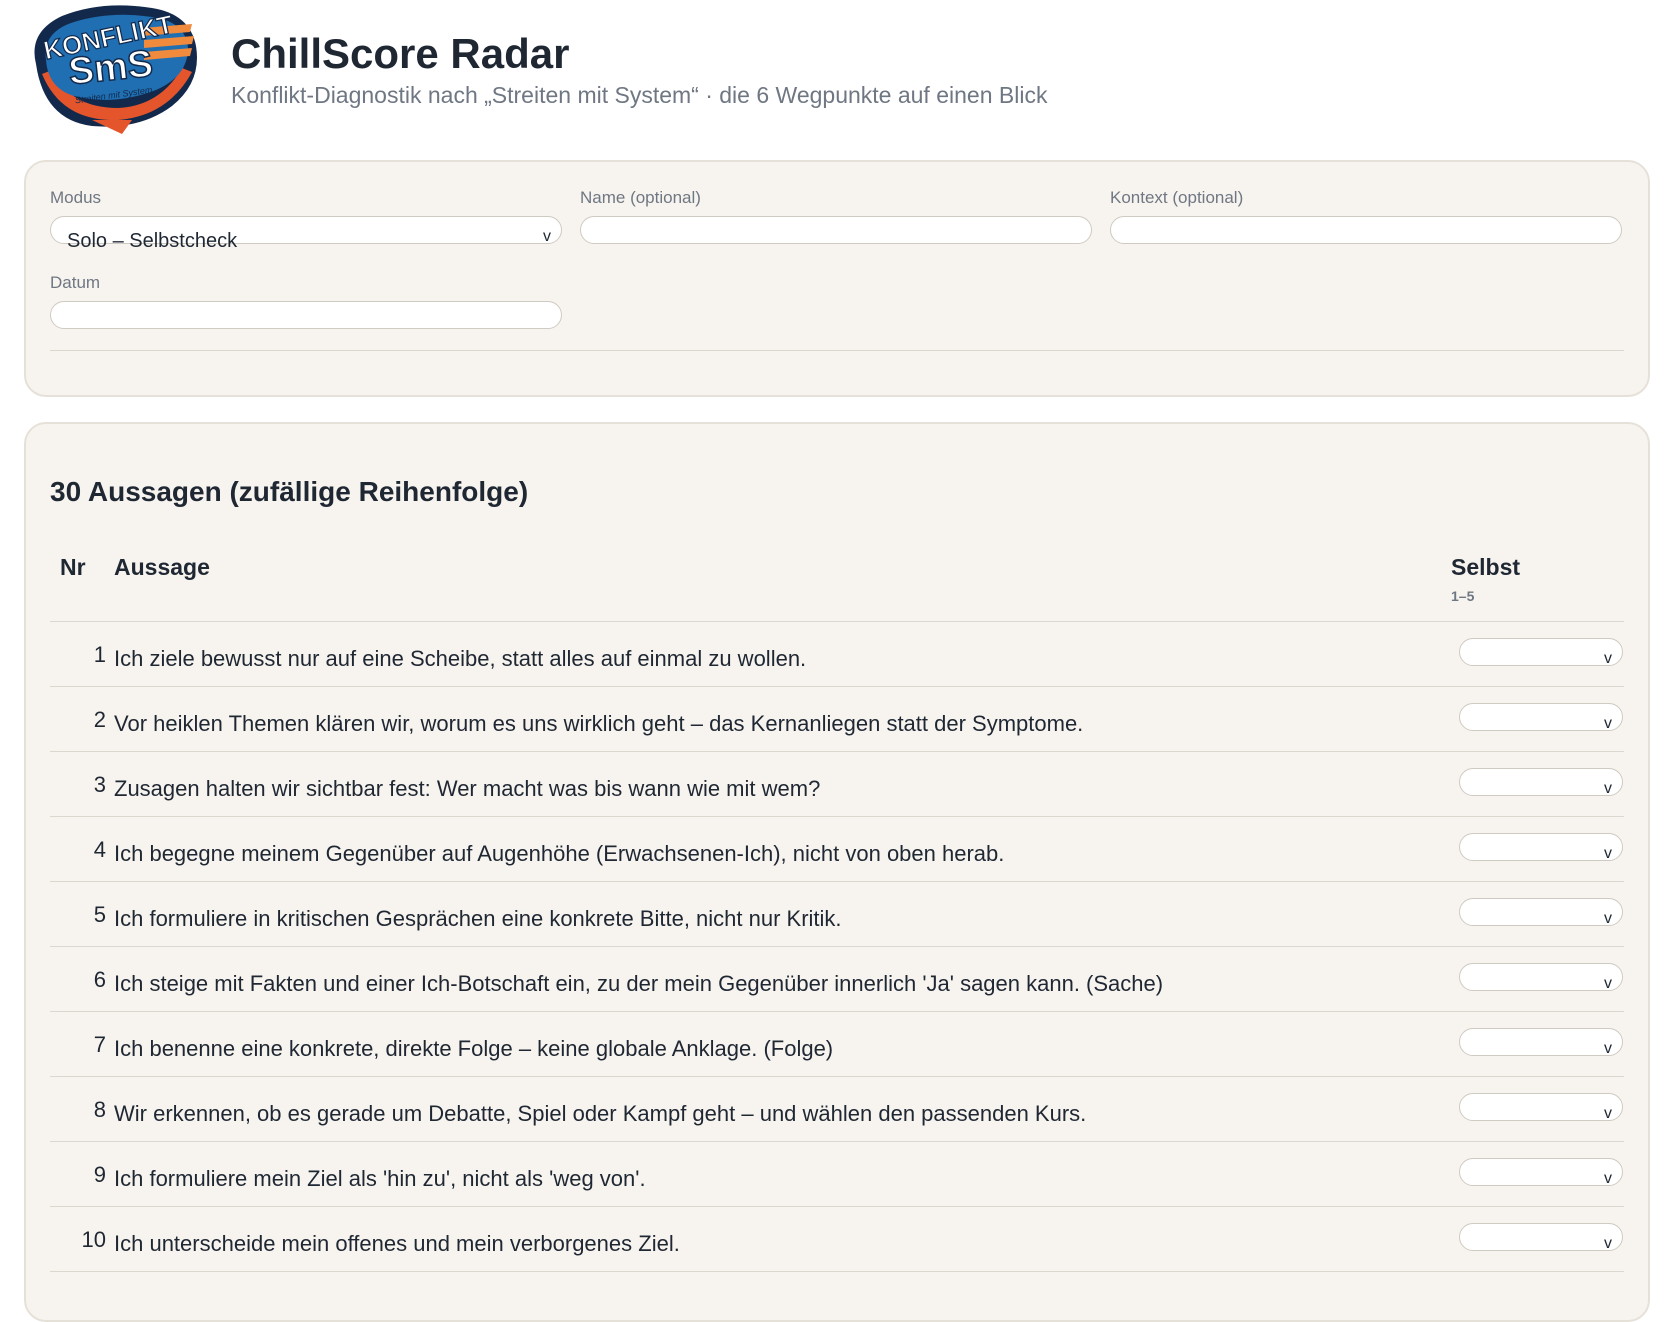 The image size is (1674, 1322). What do you see at coordinates (99, 979) in the screenshot?
I see `row-number: 6` at bounding box center [99, 979].